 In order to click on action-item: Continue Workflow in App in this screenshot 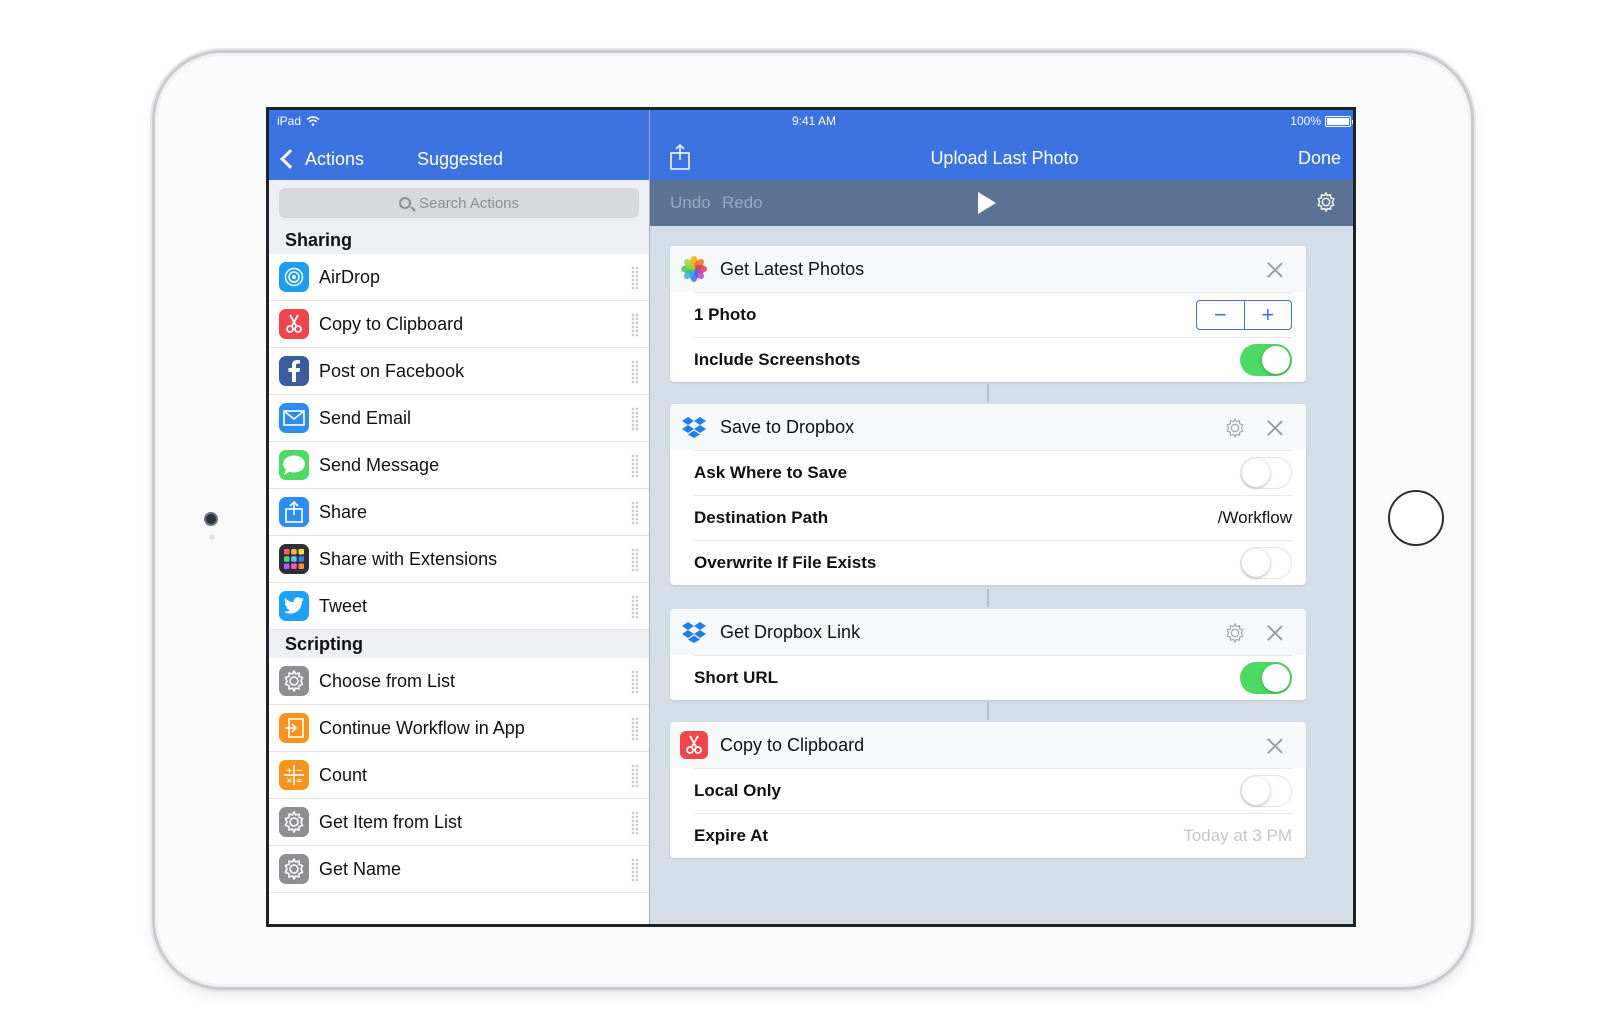, I will do `click(459, 728)`.